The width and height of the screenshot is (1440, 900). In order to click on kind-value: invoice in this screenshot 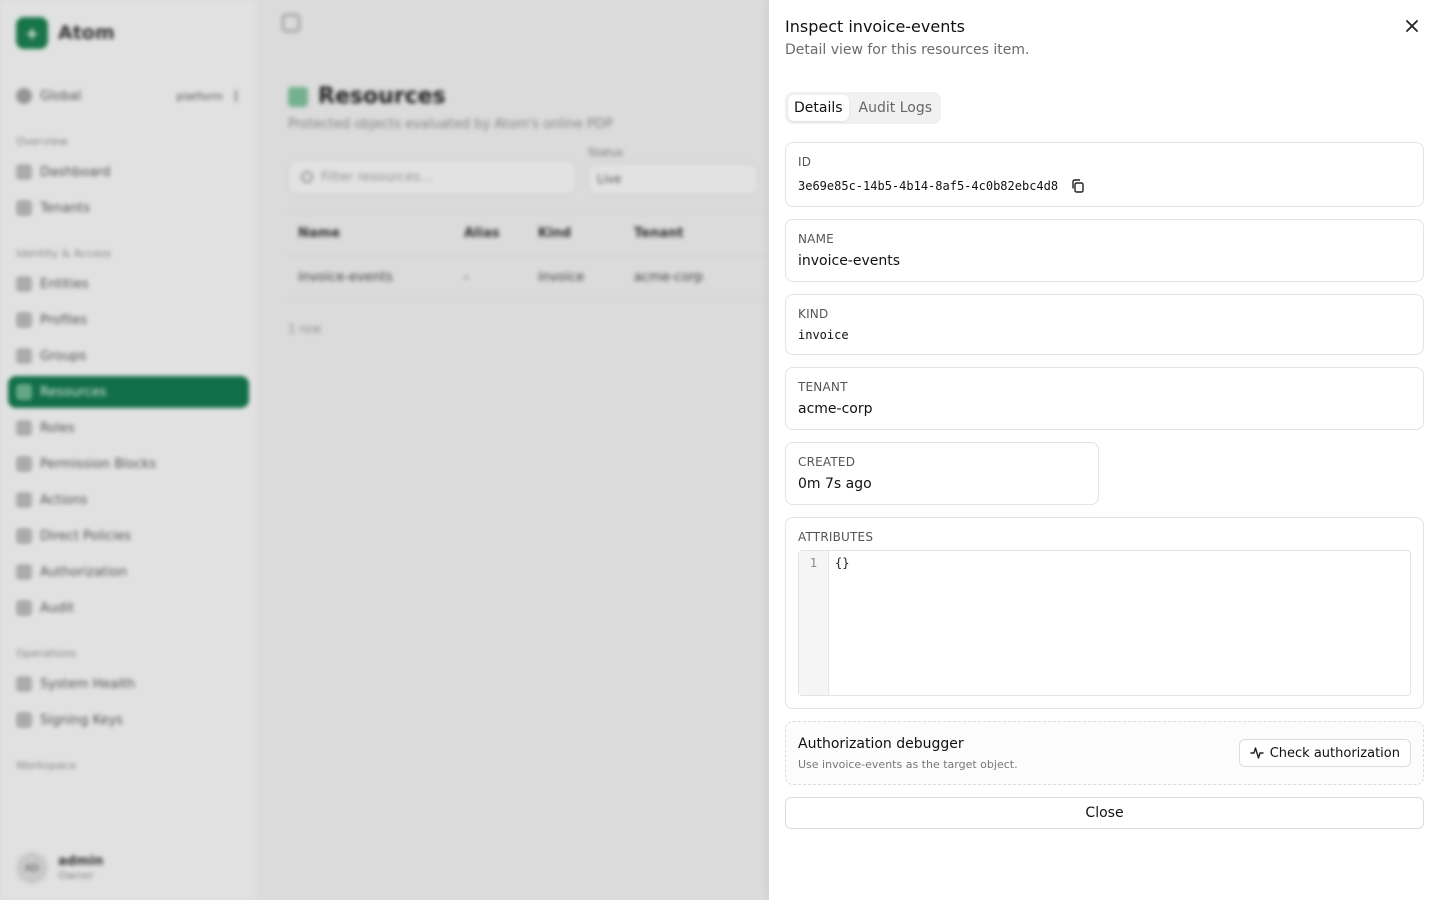, I will do `click(823, 335)`.